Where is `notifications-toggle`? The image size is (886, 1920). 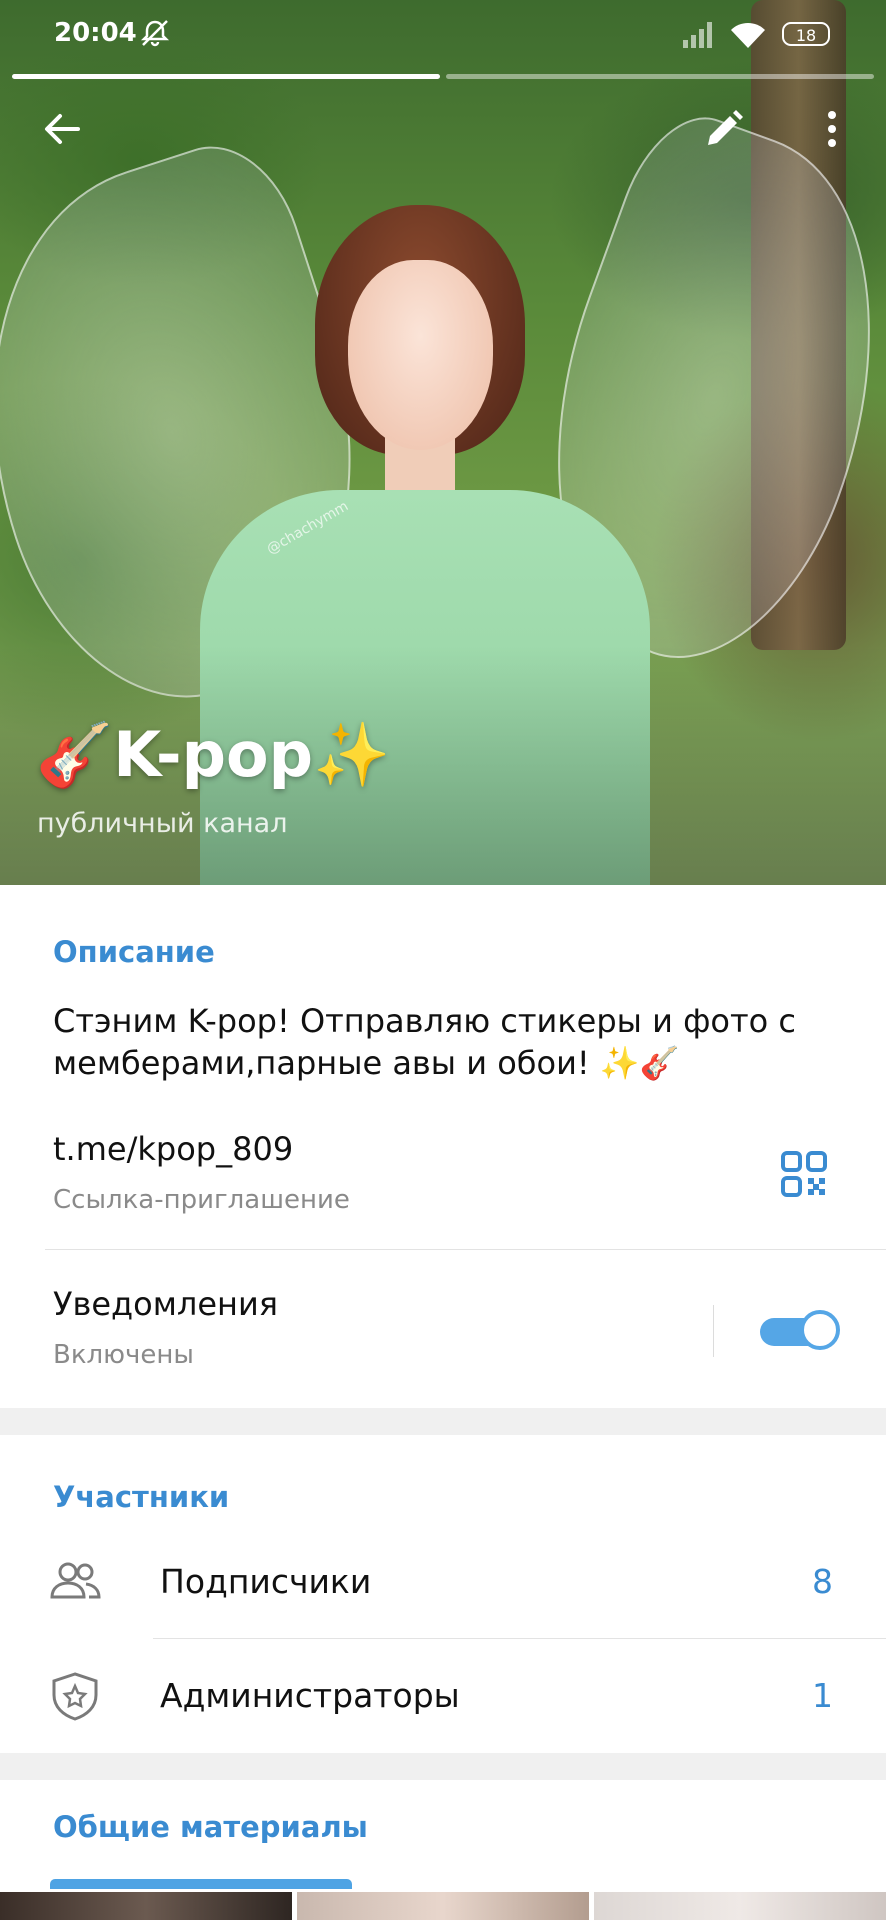
notifications-toggle is located at coordinates (800, 1330).